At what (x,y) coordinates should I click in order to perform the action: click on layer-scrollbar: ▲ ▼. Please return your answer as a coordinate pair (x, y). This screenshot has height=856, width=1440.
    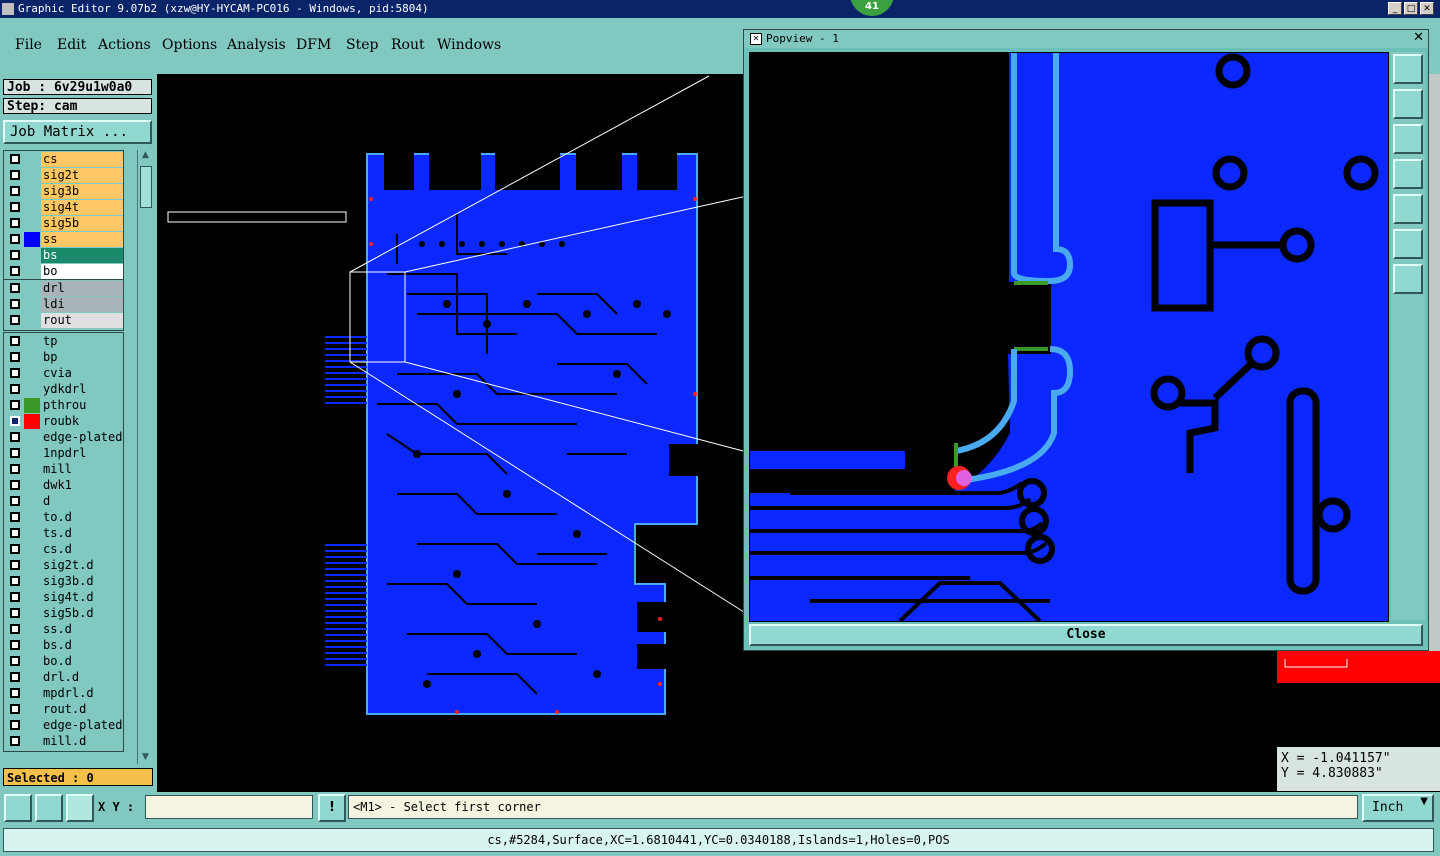
    Looking at the image, I should click on (145, 457).